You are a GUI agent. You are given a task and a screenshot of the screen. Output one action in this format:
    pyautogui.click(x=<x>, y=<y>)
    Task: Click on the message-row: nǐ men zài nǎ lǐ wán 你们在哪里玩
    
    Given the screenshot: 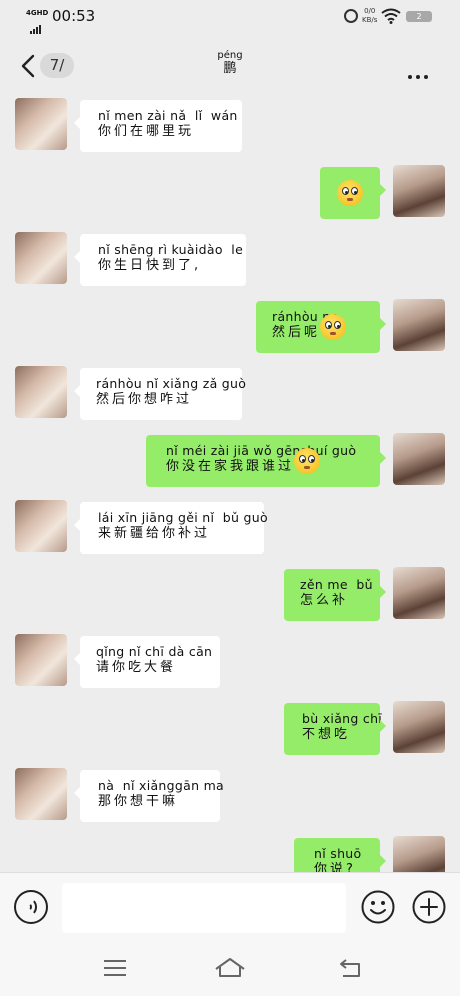 What is the action you would take?
    pyautogui.click(x=230, y=126)
    